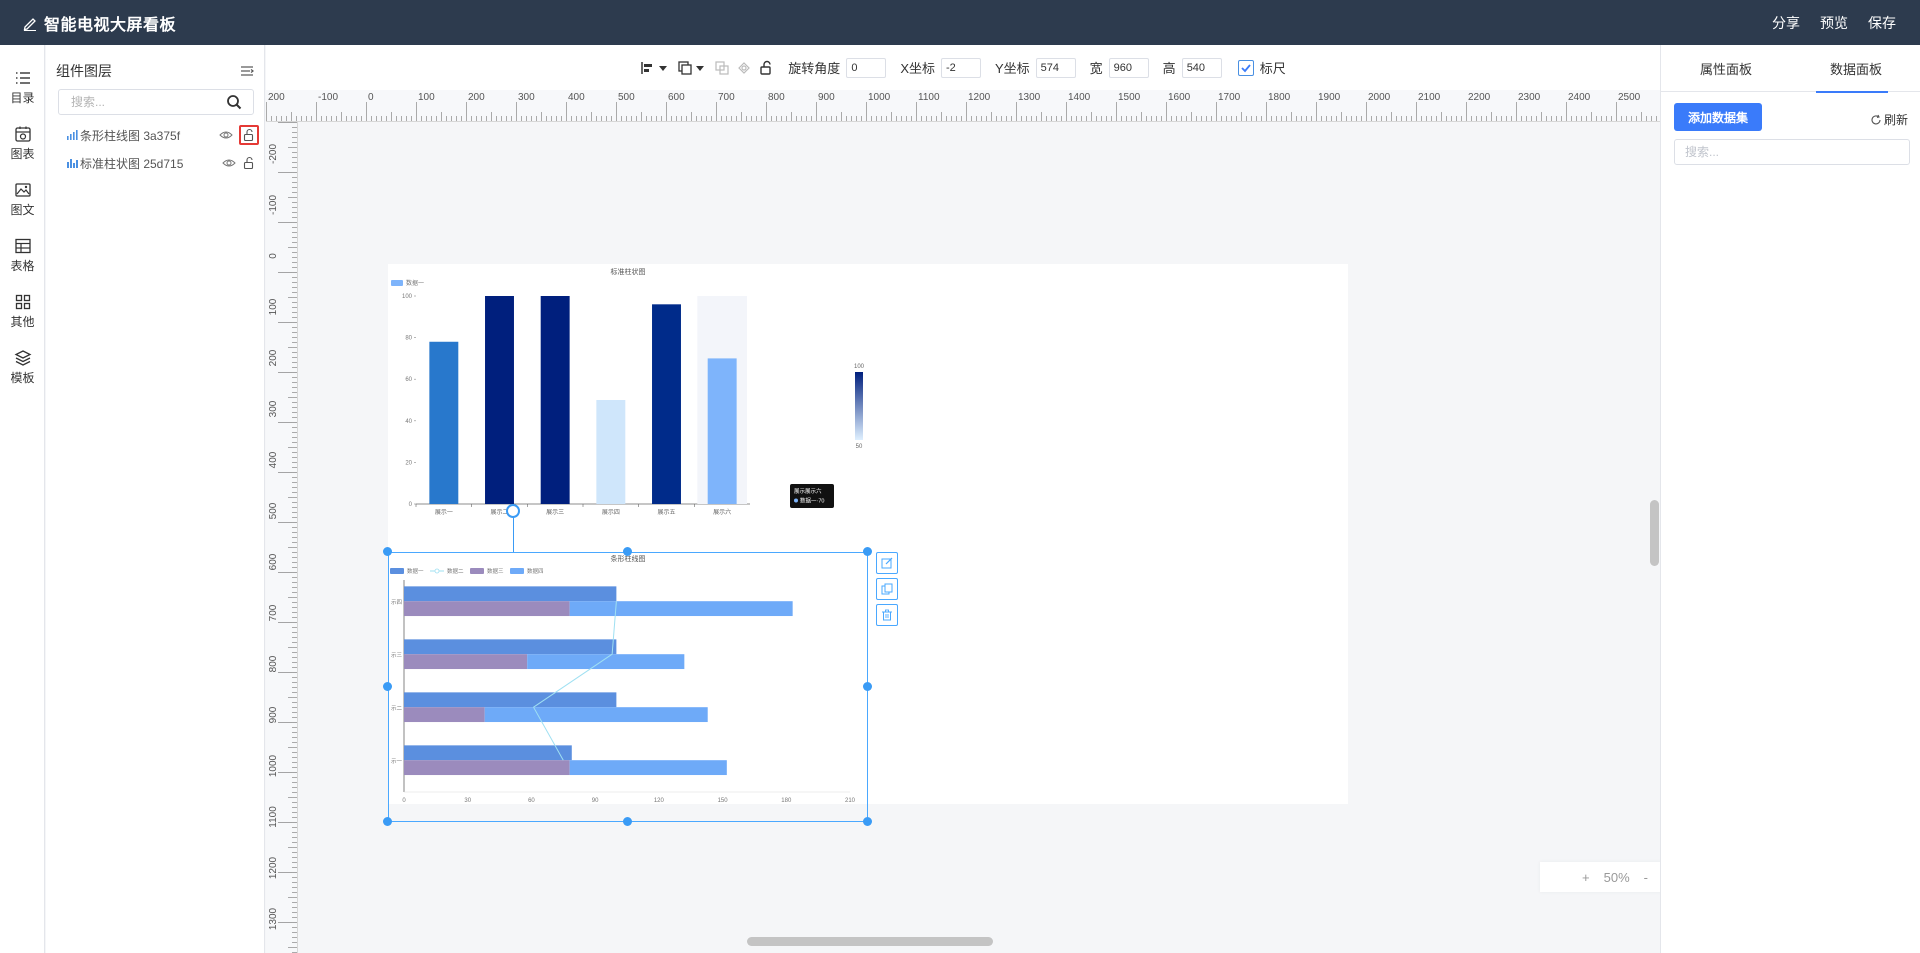 This screenshot has height=953, width=1920. Describe the element at coordinates (555, 512) in the screenshot. I see `x-tick-label: 展示三` at that location.